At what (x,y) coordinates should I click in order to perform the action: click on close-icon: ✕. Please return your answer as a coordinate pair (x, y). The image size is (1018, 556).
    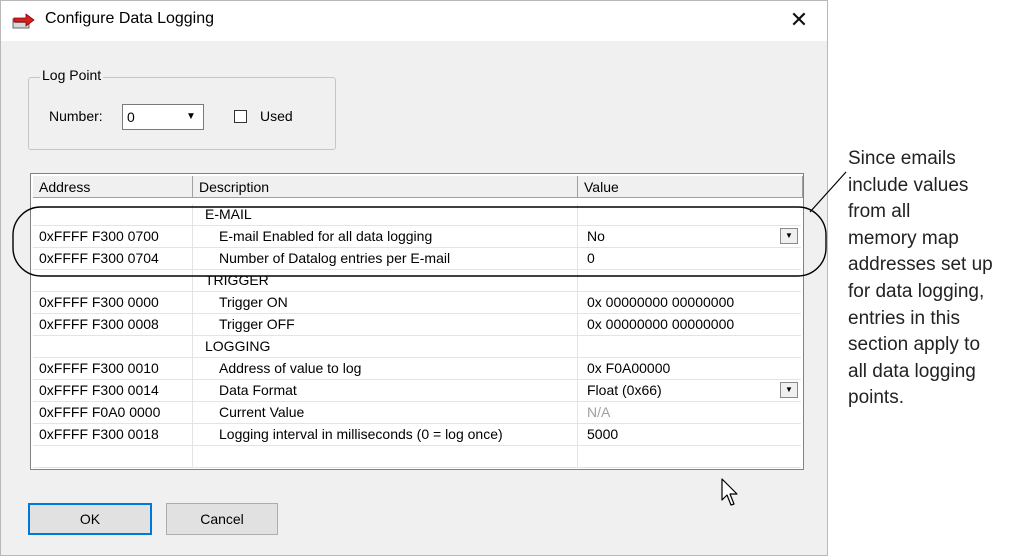
    Looking at the image, I should click on (799, 19).